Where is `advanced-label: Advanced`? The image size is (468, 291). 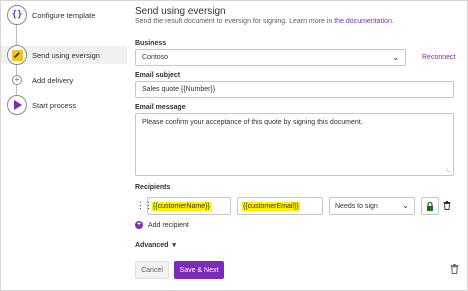 advanced-label: Advanced is located at coordinates (152, 245).